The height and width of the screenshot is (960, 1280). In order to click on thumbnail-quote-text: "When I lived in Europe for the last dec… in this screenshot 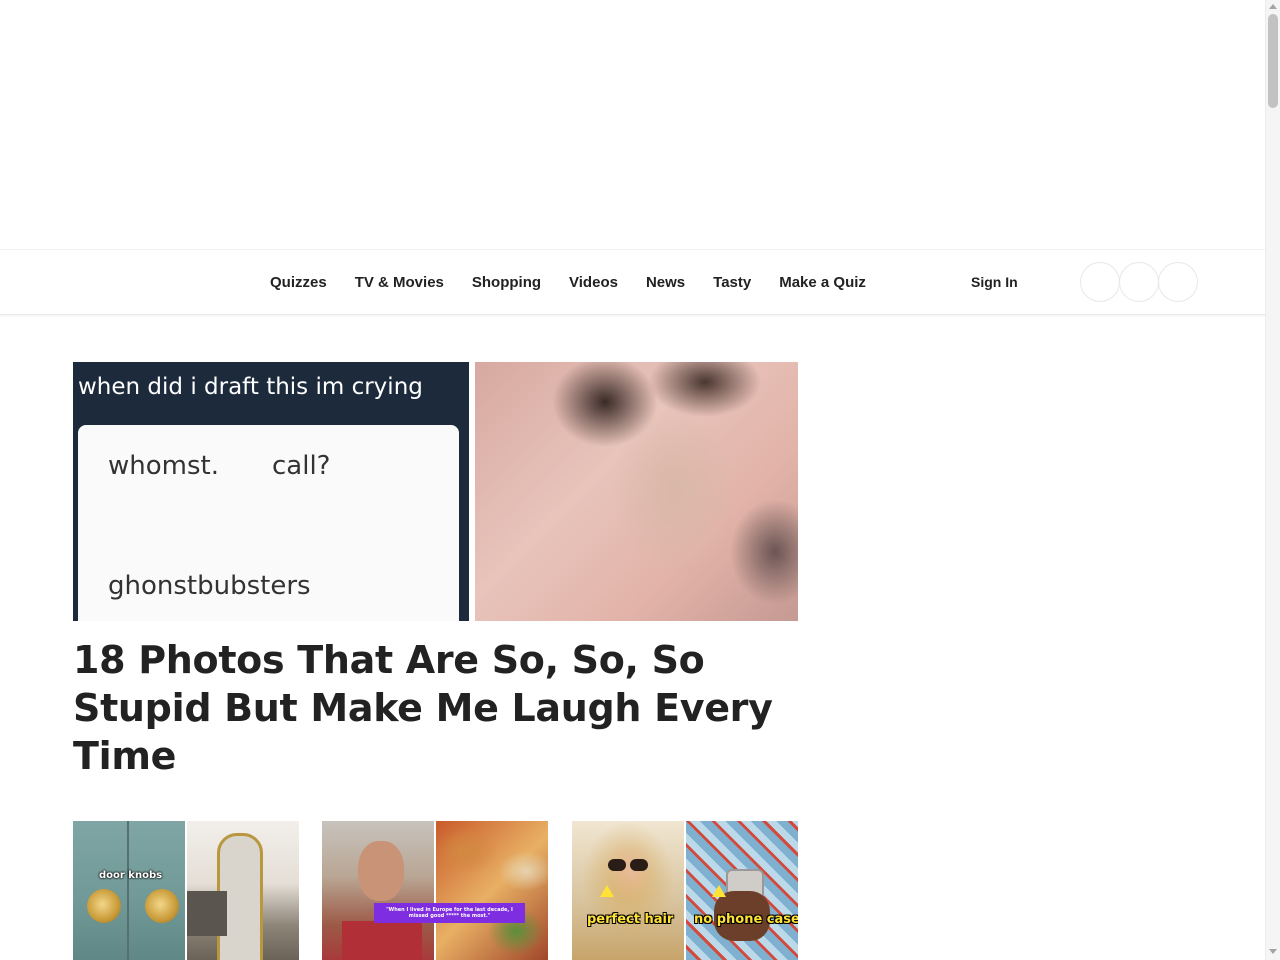, I will do `click(449, 913)`.